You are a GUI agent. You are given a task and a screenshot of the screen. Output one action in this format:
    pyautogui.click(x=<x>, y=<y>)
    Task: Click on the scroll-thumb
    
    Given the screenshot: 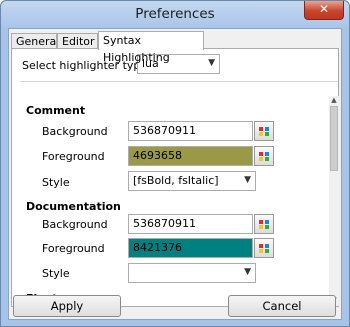 What is the action you would take?
    pyautogui.click(x=334, y=138)
    